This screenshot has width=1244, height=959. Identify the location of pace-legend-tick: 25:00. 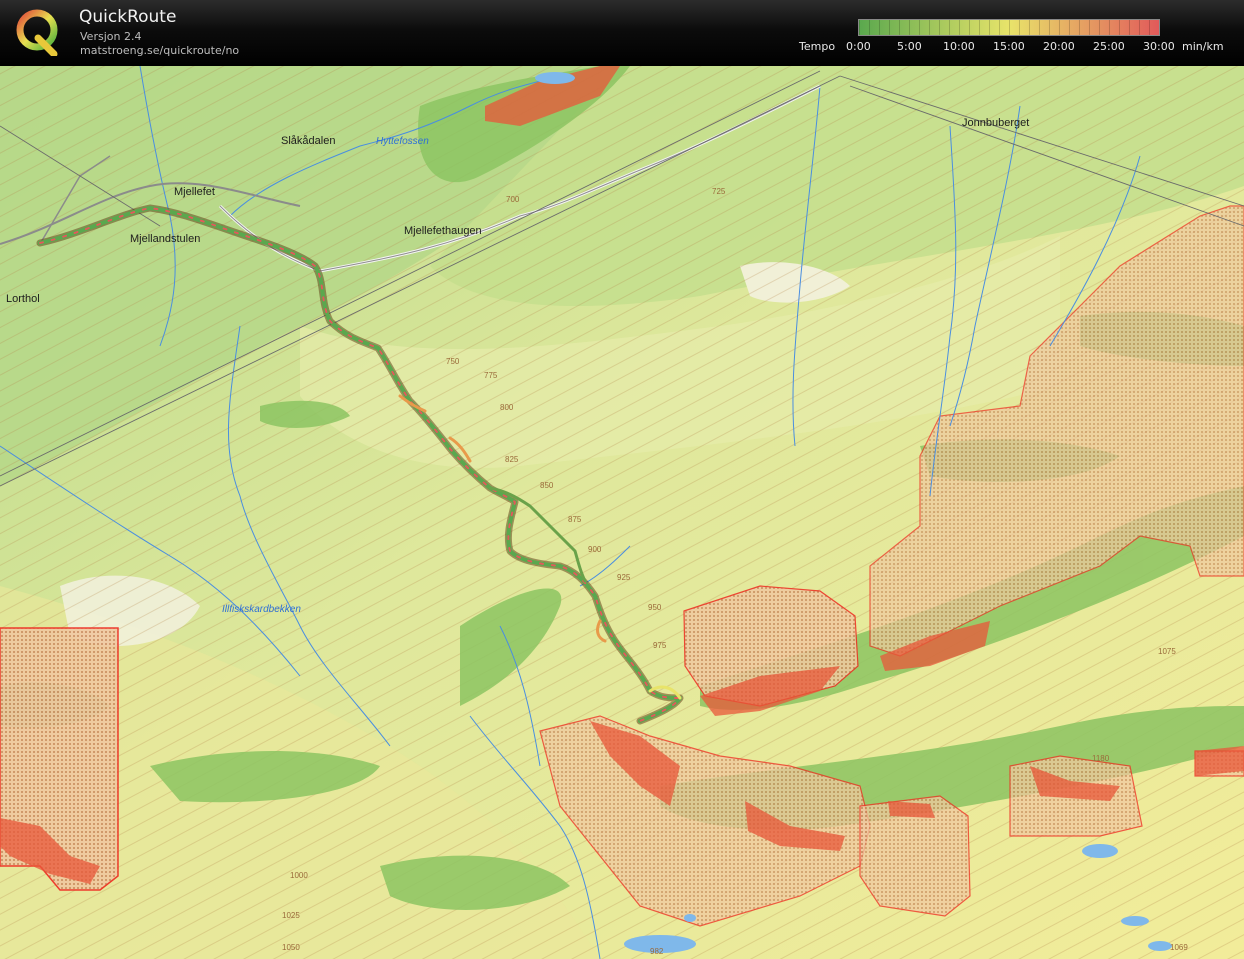
(1109, 46).